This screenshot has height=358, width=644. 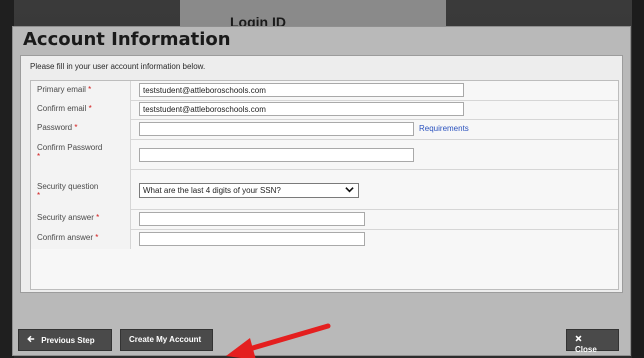 I want to click on x-icon, so click(x=578, y=339).